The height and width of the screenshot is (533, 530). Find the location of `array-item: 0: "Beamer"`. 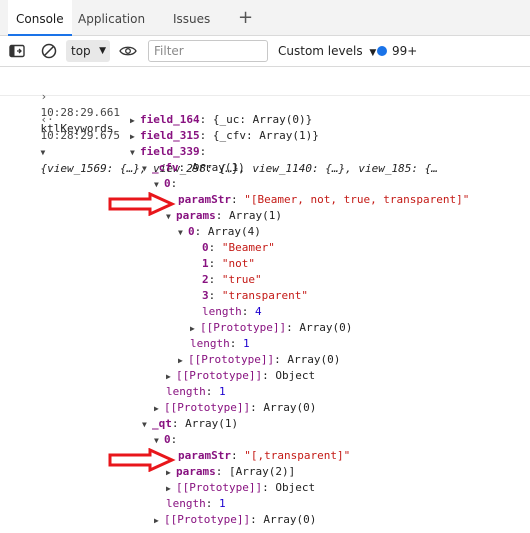

array-item: 0: "Beamer" is located at coordinates (238, 247).